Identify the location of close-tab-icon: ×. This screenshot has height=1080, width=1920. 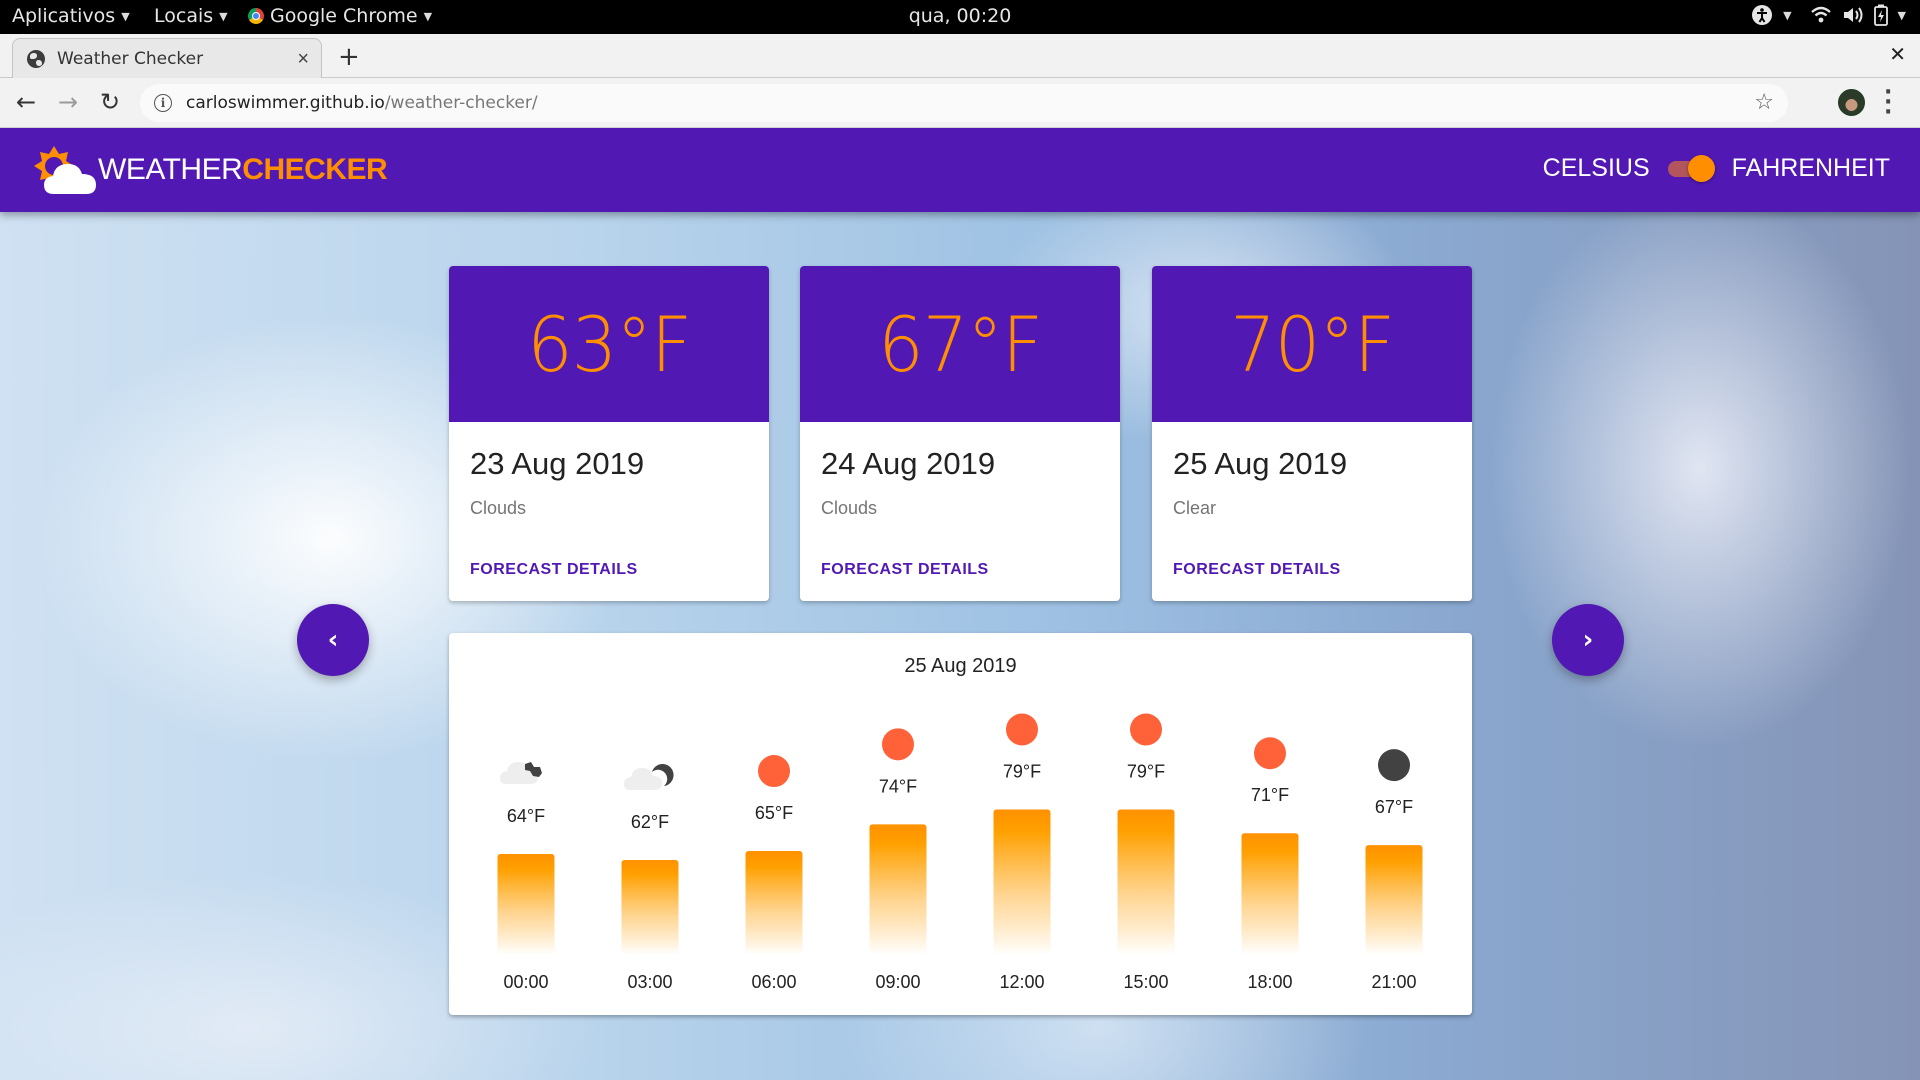
(303, 59).